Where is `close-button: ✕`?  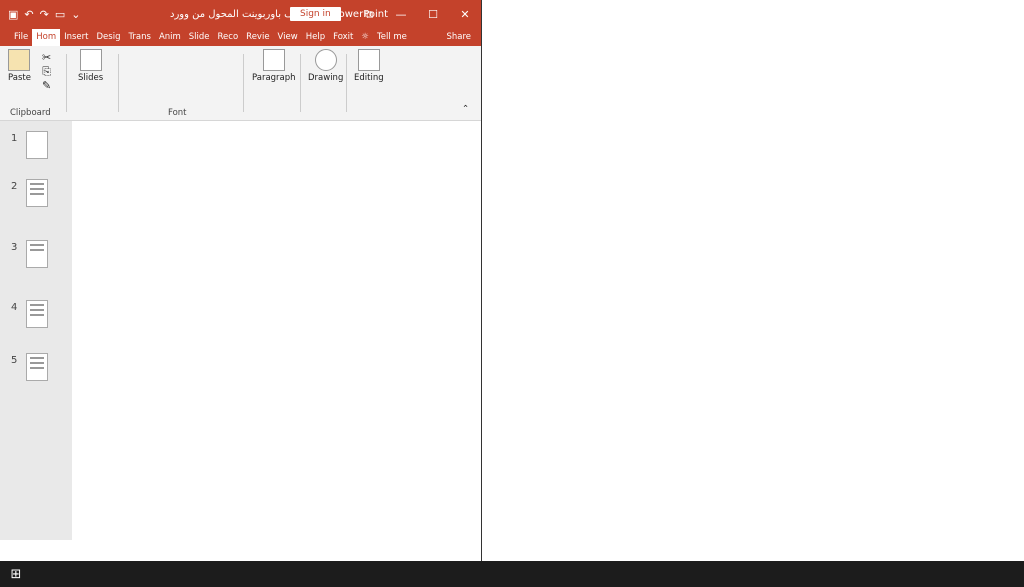
close-button: ✕ is located at coordinates (465, 14).